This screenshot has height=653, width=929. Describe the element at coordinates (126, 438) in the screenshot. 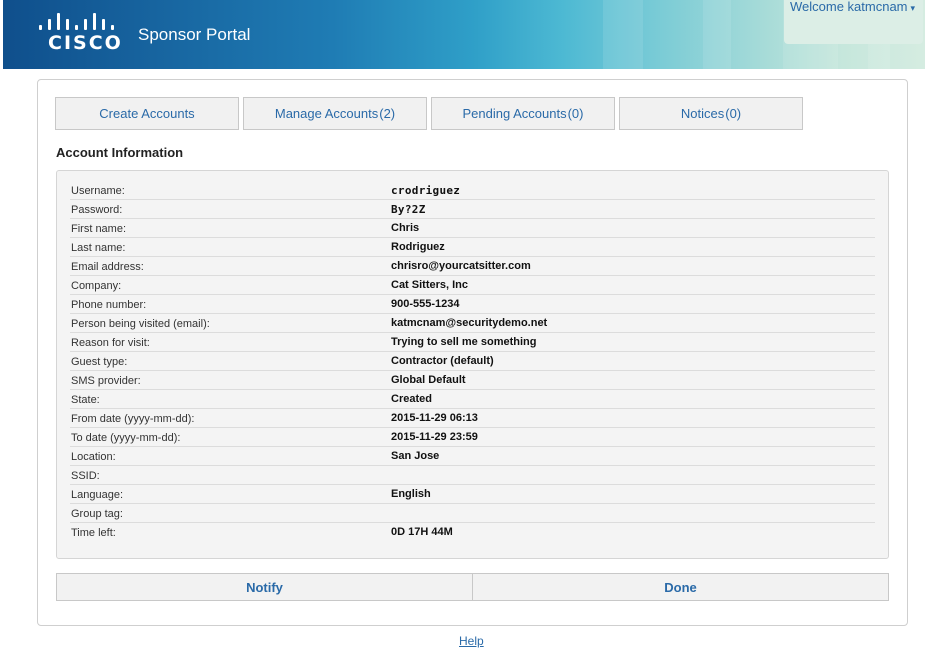

I see `info-label: To date (yyyy-mm-dd):` at that location.